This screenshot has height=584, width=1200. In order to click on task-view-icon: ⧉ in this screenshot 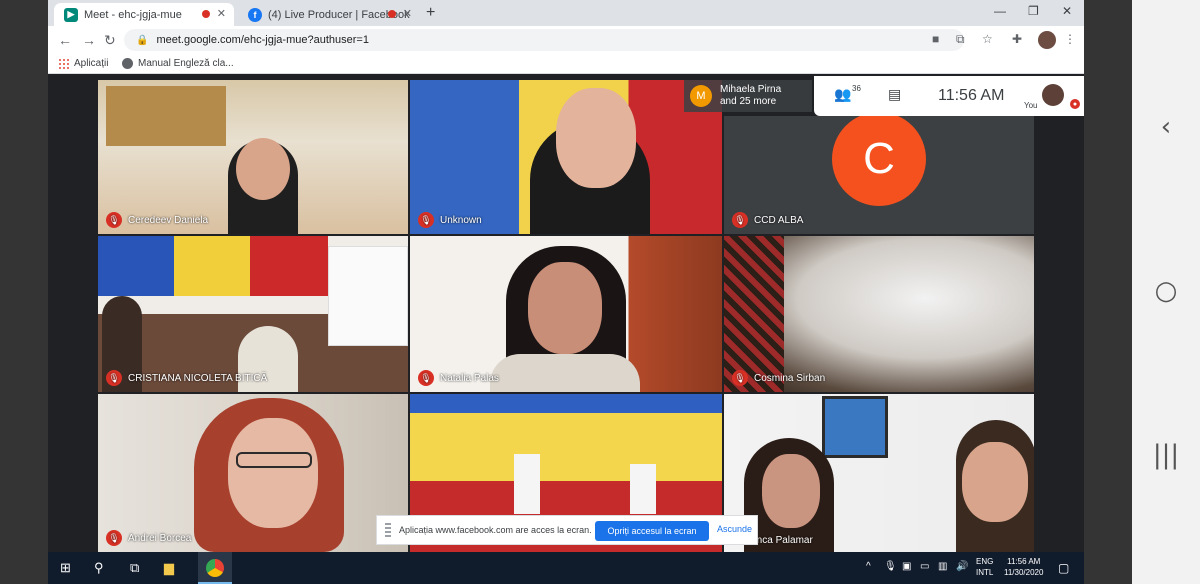, I will do `click(134, 568)`.